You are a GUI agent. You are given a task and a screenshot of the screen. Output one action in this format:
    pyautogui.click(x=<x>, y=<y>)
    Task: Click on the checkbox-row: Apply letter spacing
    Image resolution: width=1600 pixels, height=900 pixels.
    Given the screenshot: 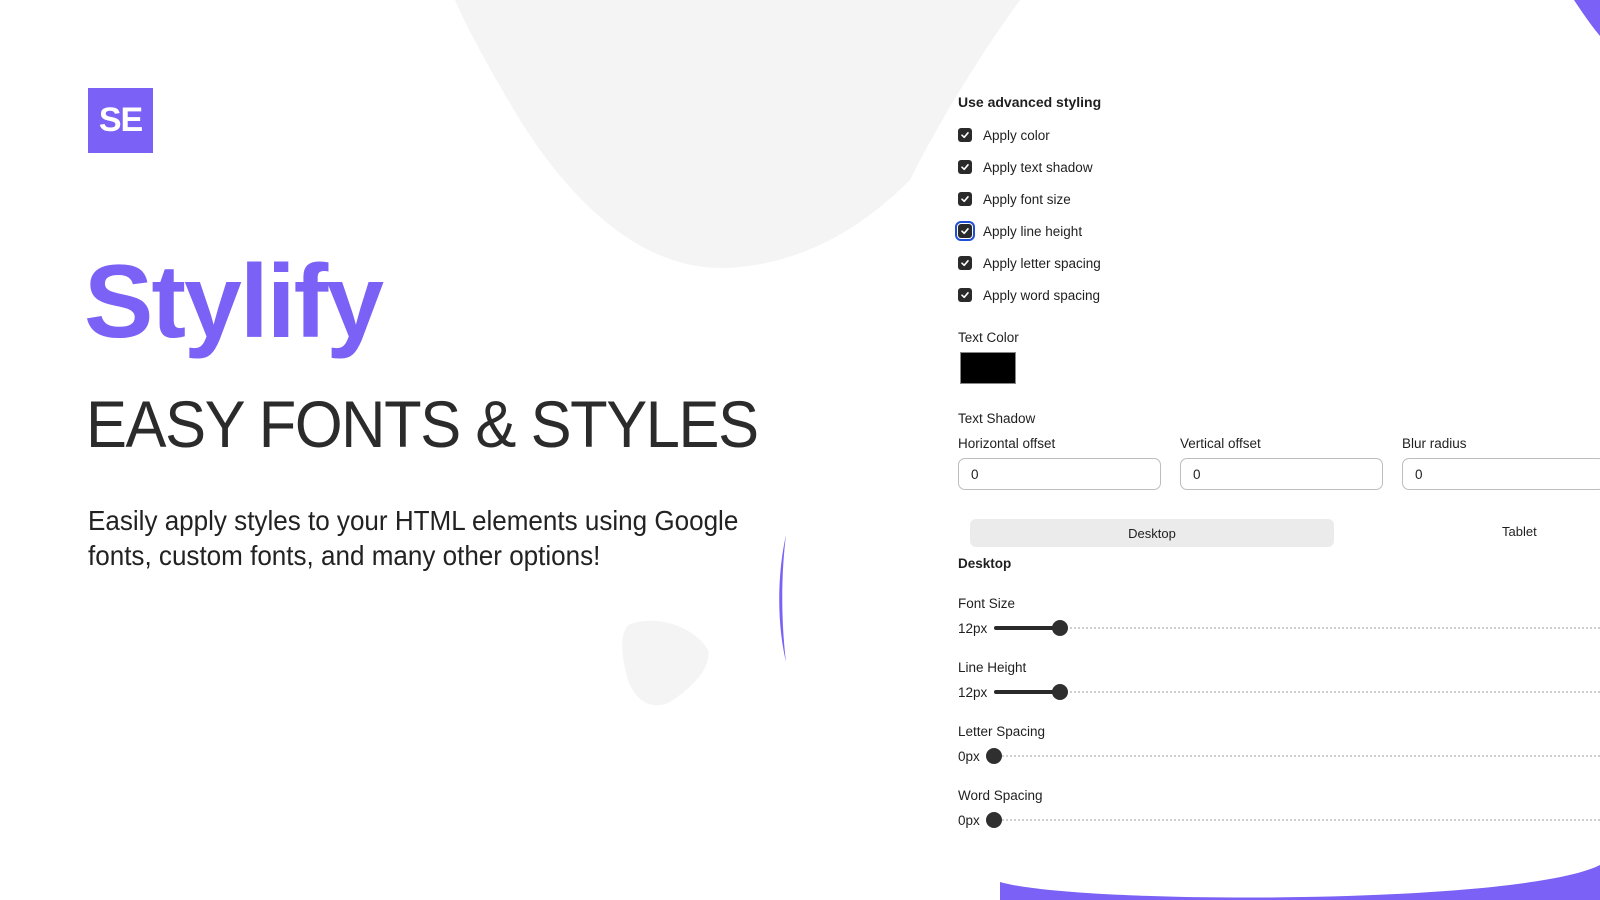 What is the action you would take?
    pyautogui.click(x=1029, y=263)
    